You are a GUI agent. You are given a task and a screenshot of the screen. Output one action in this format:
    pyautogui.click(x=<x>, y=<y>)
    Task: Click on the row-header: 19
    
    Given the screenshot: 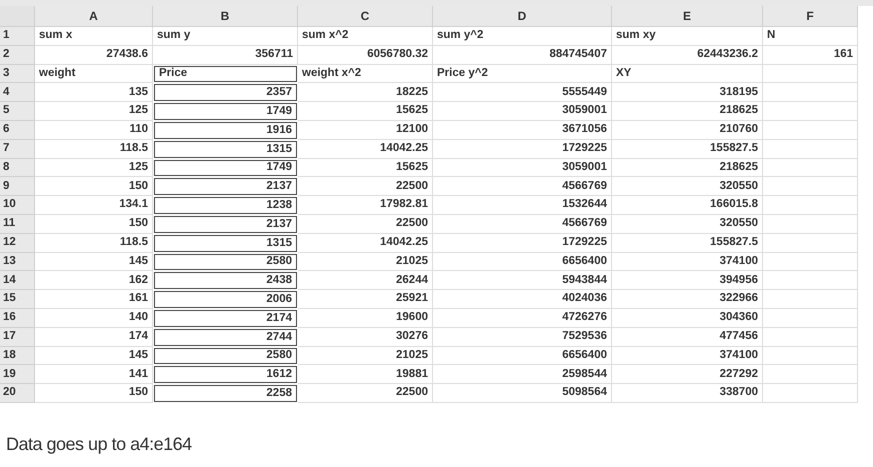 What is the action you would take?
    pyautogui.click(x=17, y=374)
    